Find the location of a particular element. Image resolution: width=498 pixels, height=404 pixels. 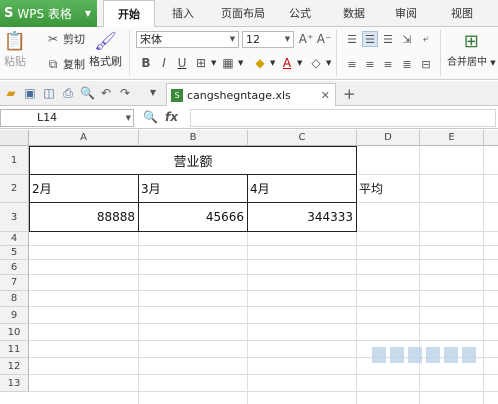

font-name-value: 宋体 is located at coordinates (151, 39).